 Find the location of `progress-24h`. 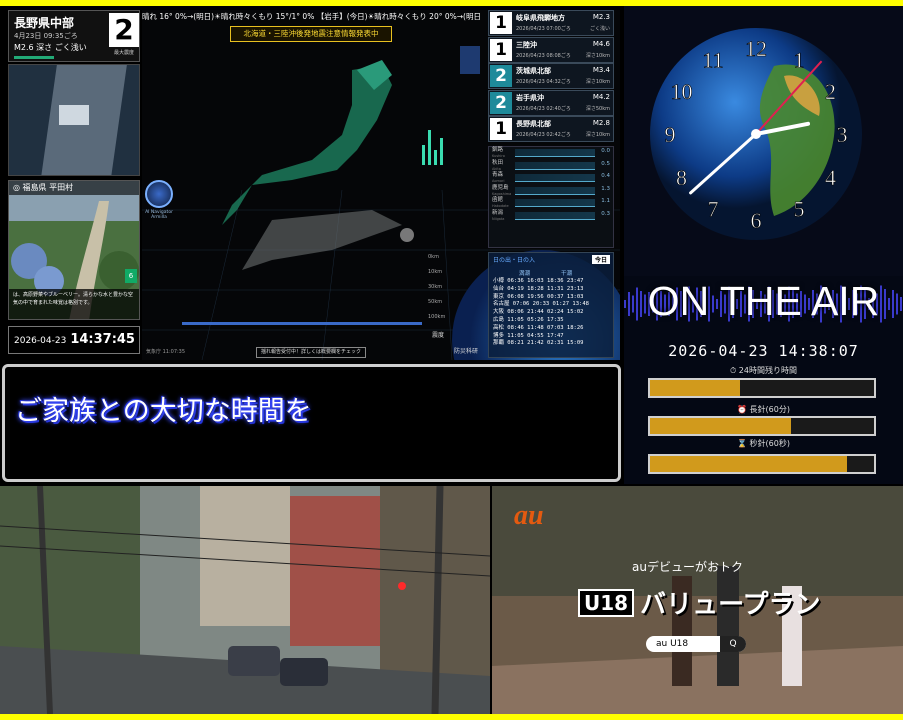

progress-24h is located at coordinates (762, 388).